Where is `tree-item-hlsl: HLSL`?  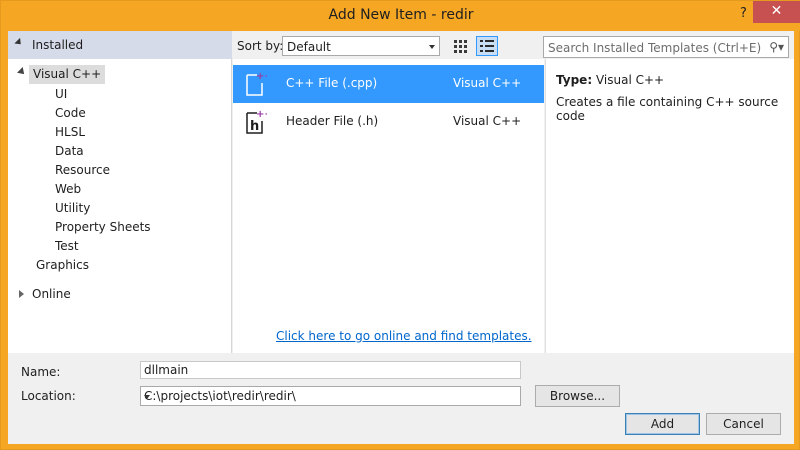
tree-item-hlsl: HLSL is located at coordinates (70, 132).